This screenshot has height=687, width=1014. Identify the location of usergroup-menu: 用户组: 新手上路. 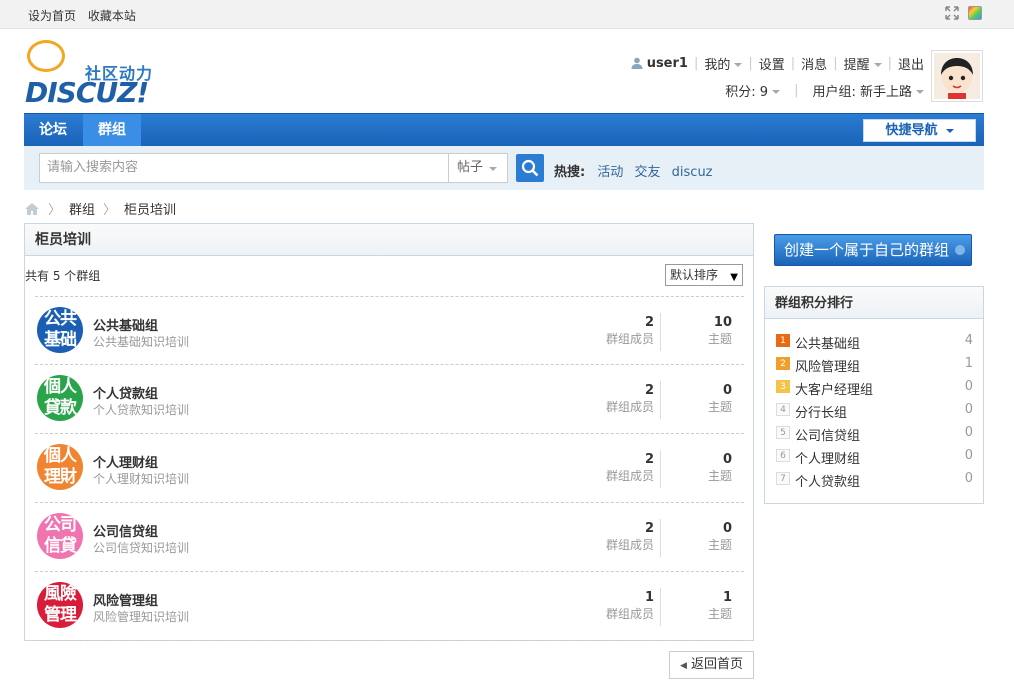
(868, 90).